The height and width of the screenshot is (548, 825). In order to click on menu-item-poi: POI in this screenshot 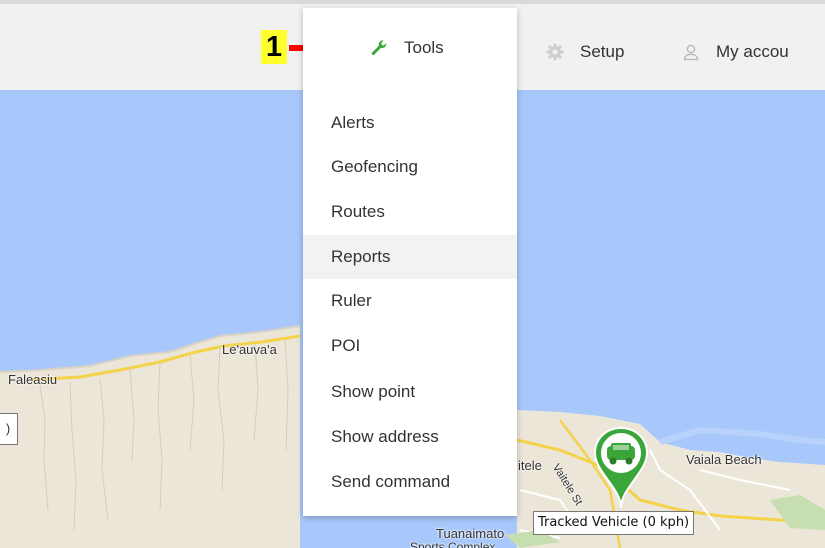, I will do `click(410, 346)`.